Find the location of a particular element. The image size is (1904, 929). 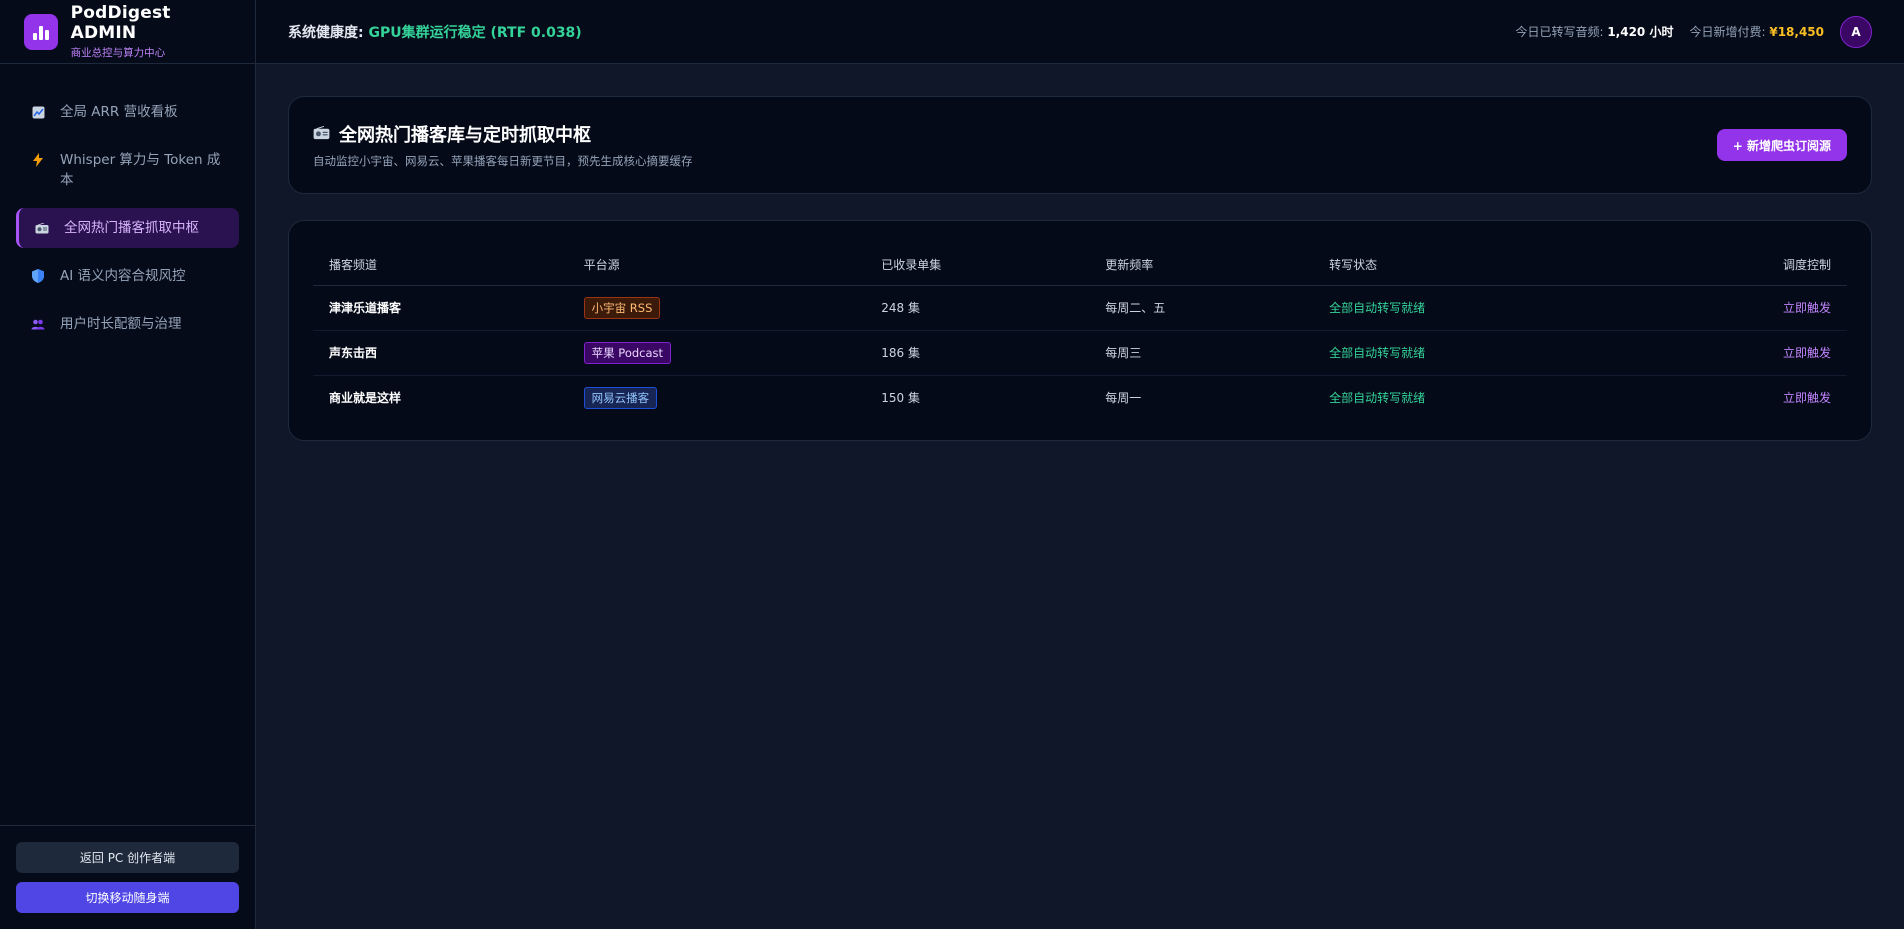

column-header: 转写状态 is located at coordinates (1466, 265).